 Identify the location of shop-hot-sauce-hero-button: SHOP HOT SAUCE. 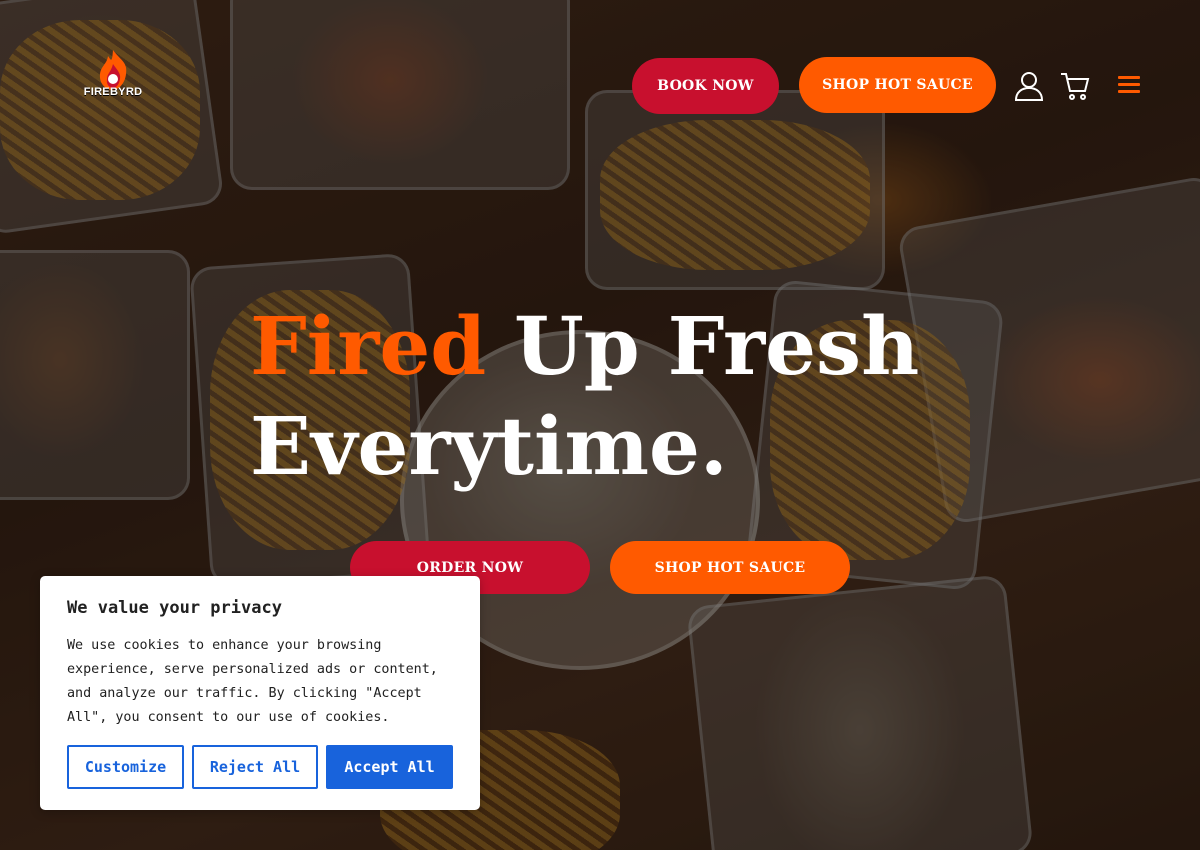
(730, 567).